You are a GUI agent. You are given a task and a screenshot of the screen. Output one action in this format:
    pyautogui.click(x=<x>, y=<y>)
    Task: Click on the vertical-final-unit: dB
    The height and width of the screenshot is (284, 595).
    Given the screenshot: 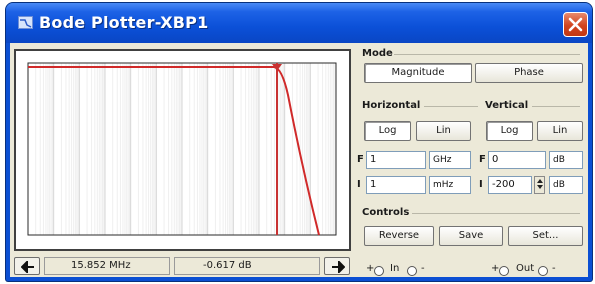 What is the action you would take?
    pyautogui.click(x=566, y=160)
    